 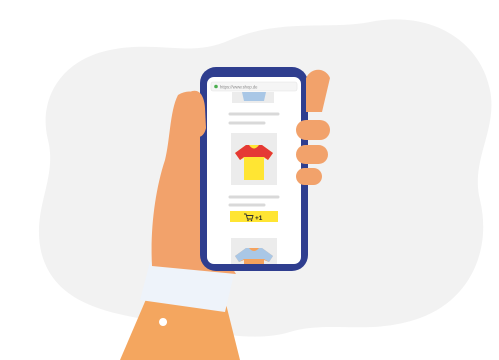 I want to click on add-to-cart-button, so click(x=254, y=216).